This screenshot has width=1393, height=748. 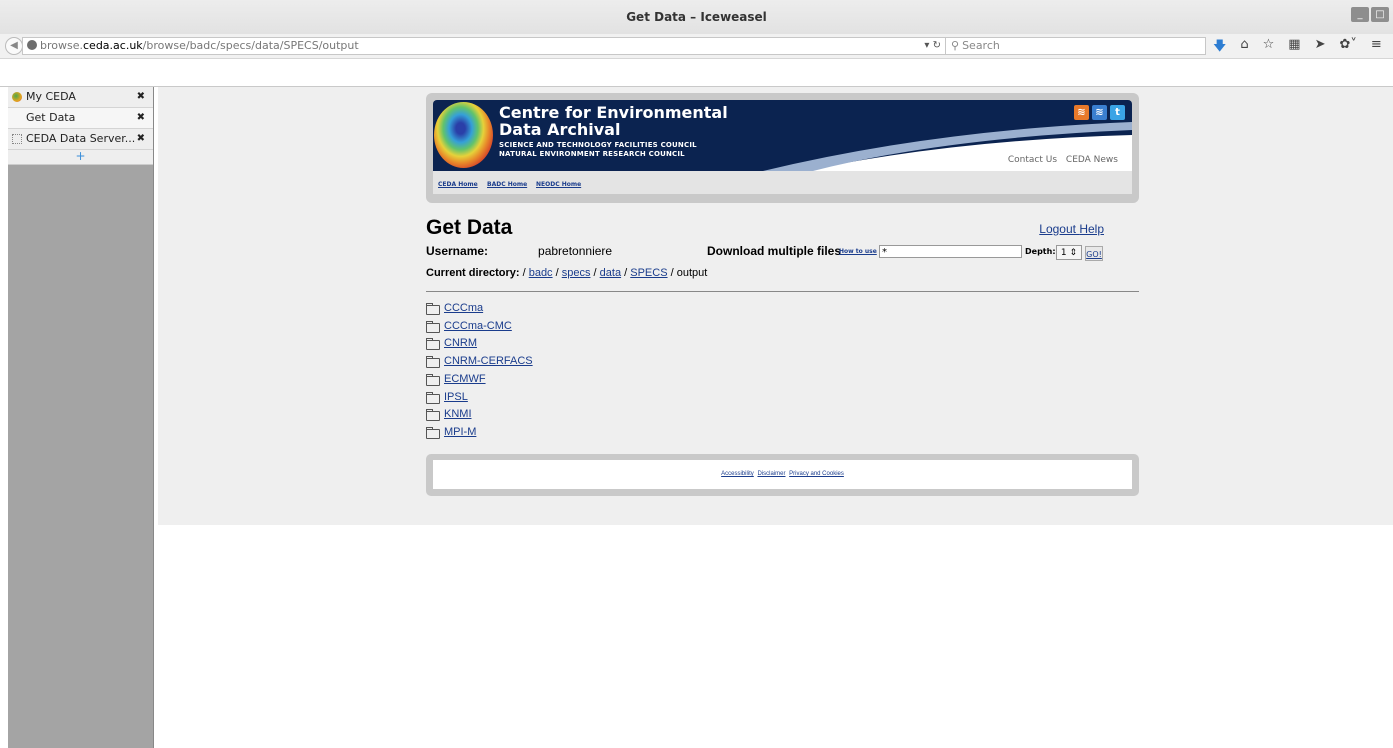 I want to click on ceda-logo-icon, so click(x=17, y=97).